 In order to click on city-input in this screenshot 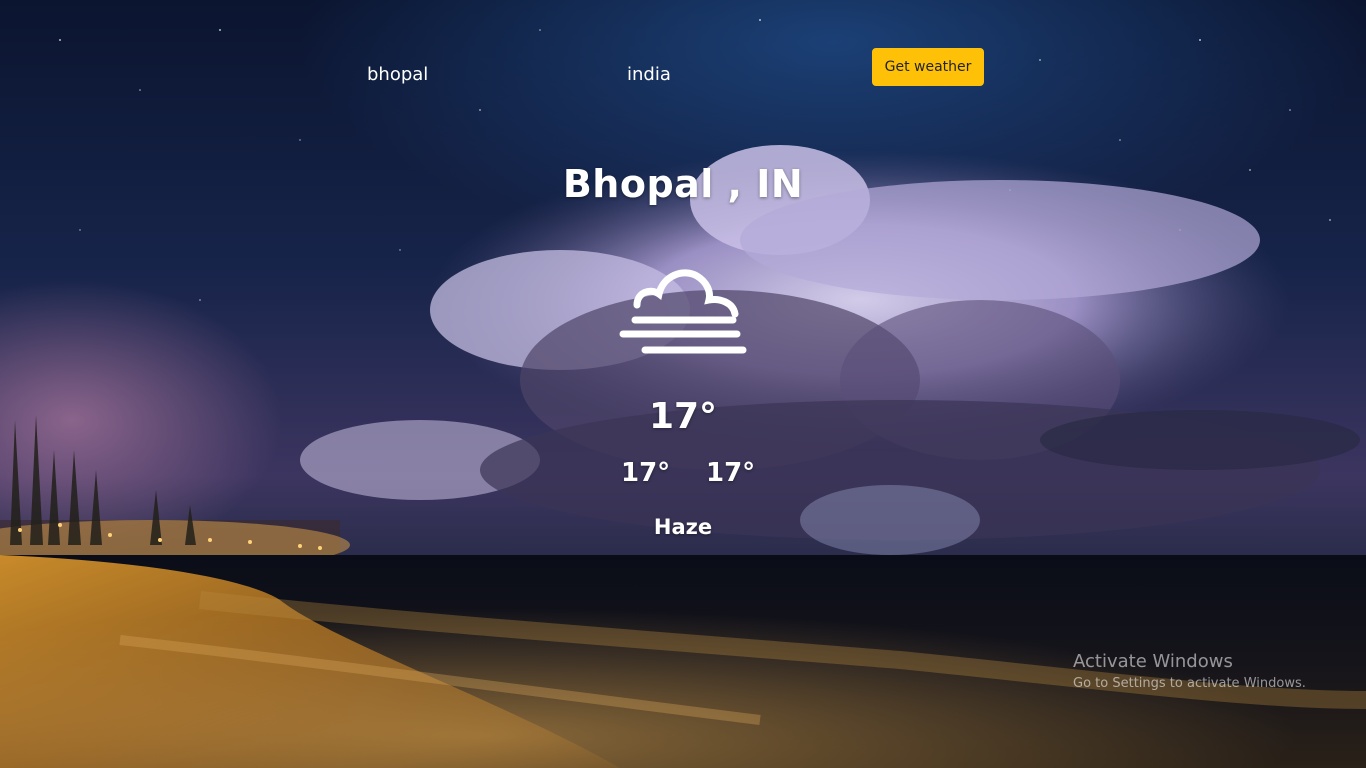, I will do `click(457, 74)`.